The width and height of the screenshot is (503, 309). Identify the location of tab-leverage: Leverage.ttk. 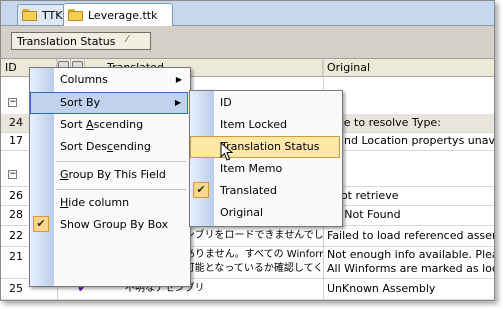
(118, 14).